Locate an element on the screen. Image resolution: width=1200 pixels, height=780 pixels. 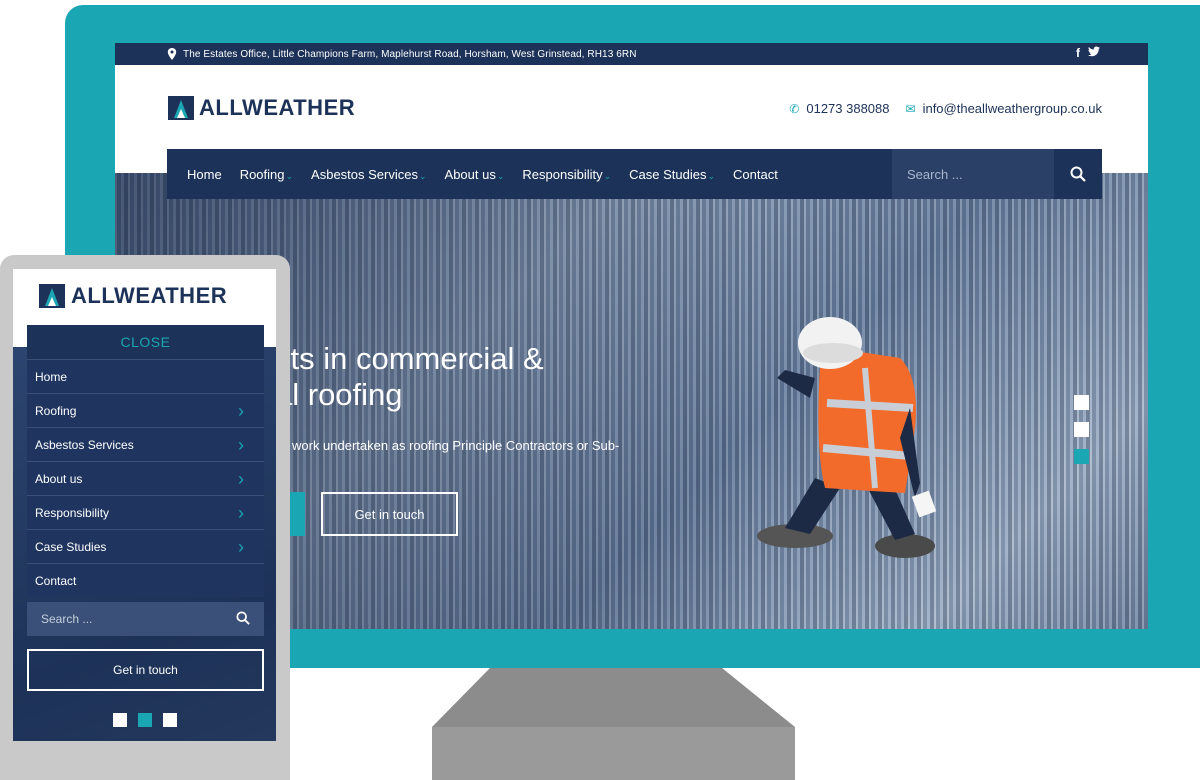
nav-item-home: Home is located at coordinates (204, 174).